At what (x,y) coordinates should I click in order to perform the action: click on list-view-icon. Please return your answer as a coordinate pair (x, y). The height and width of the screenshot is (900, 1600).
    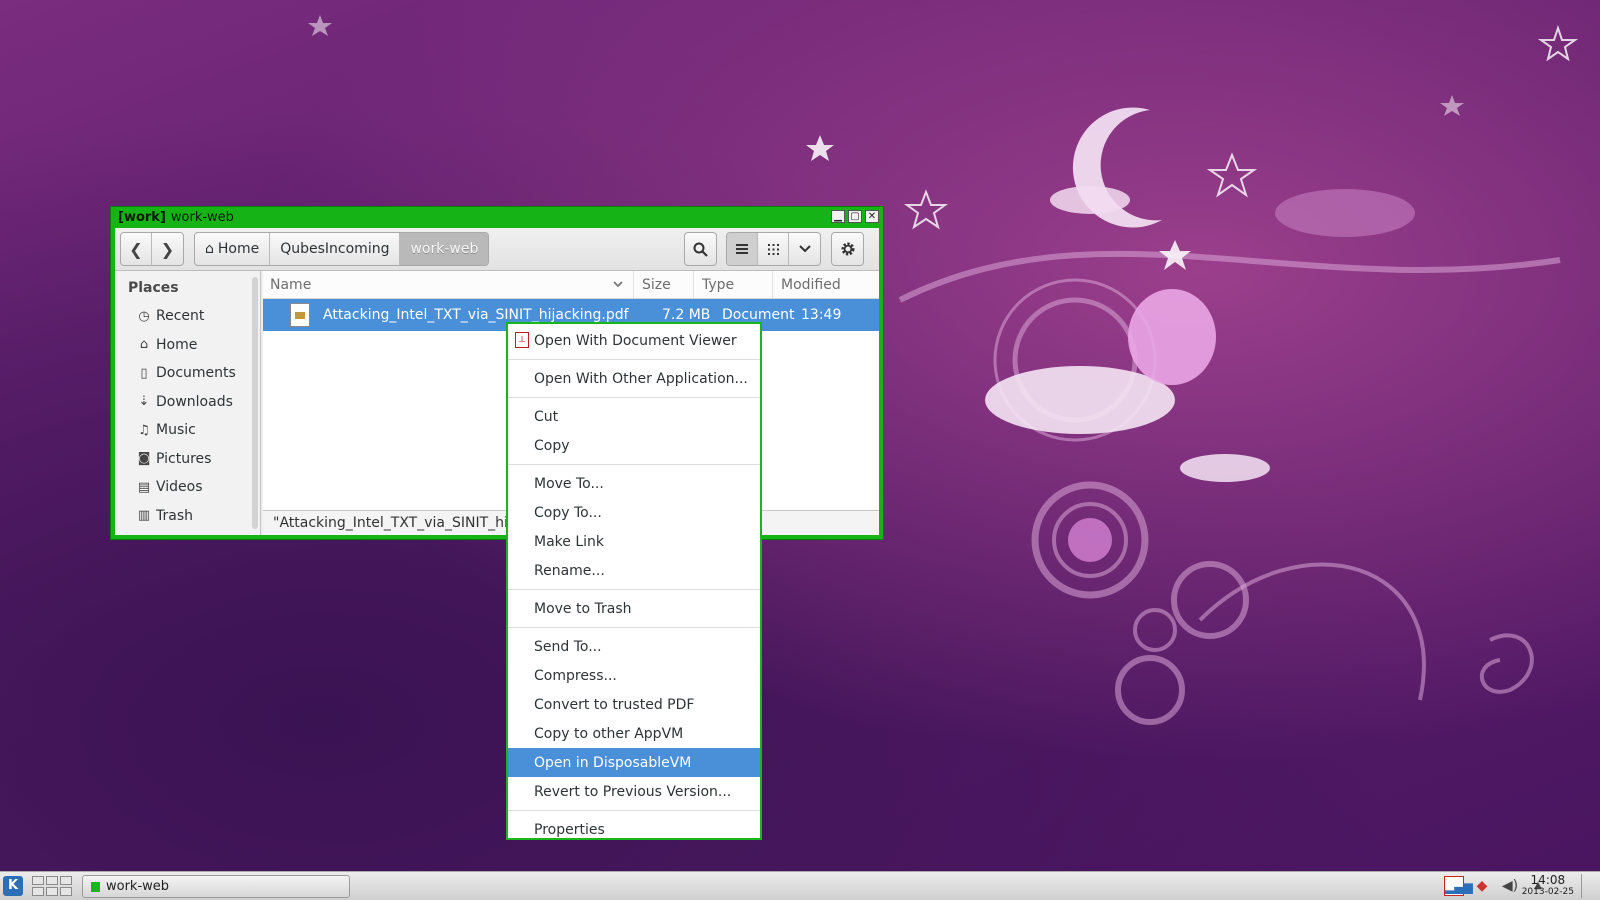
    Looking at the image, I should click on (742, 249).